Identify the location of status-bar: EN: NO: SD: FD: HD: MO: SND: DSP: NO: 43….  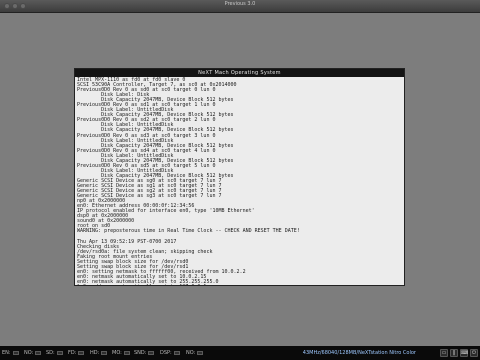
(240, 353).